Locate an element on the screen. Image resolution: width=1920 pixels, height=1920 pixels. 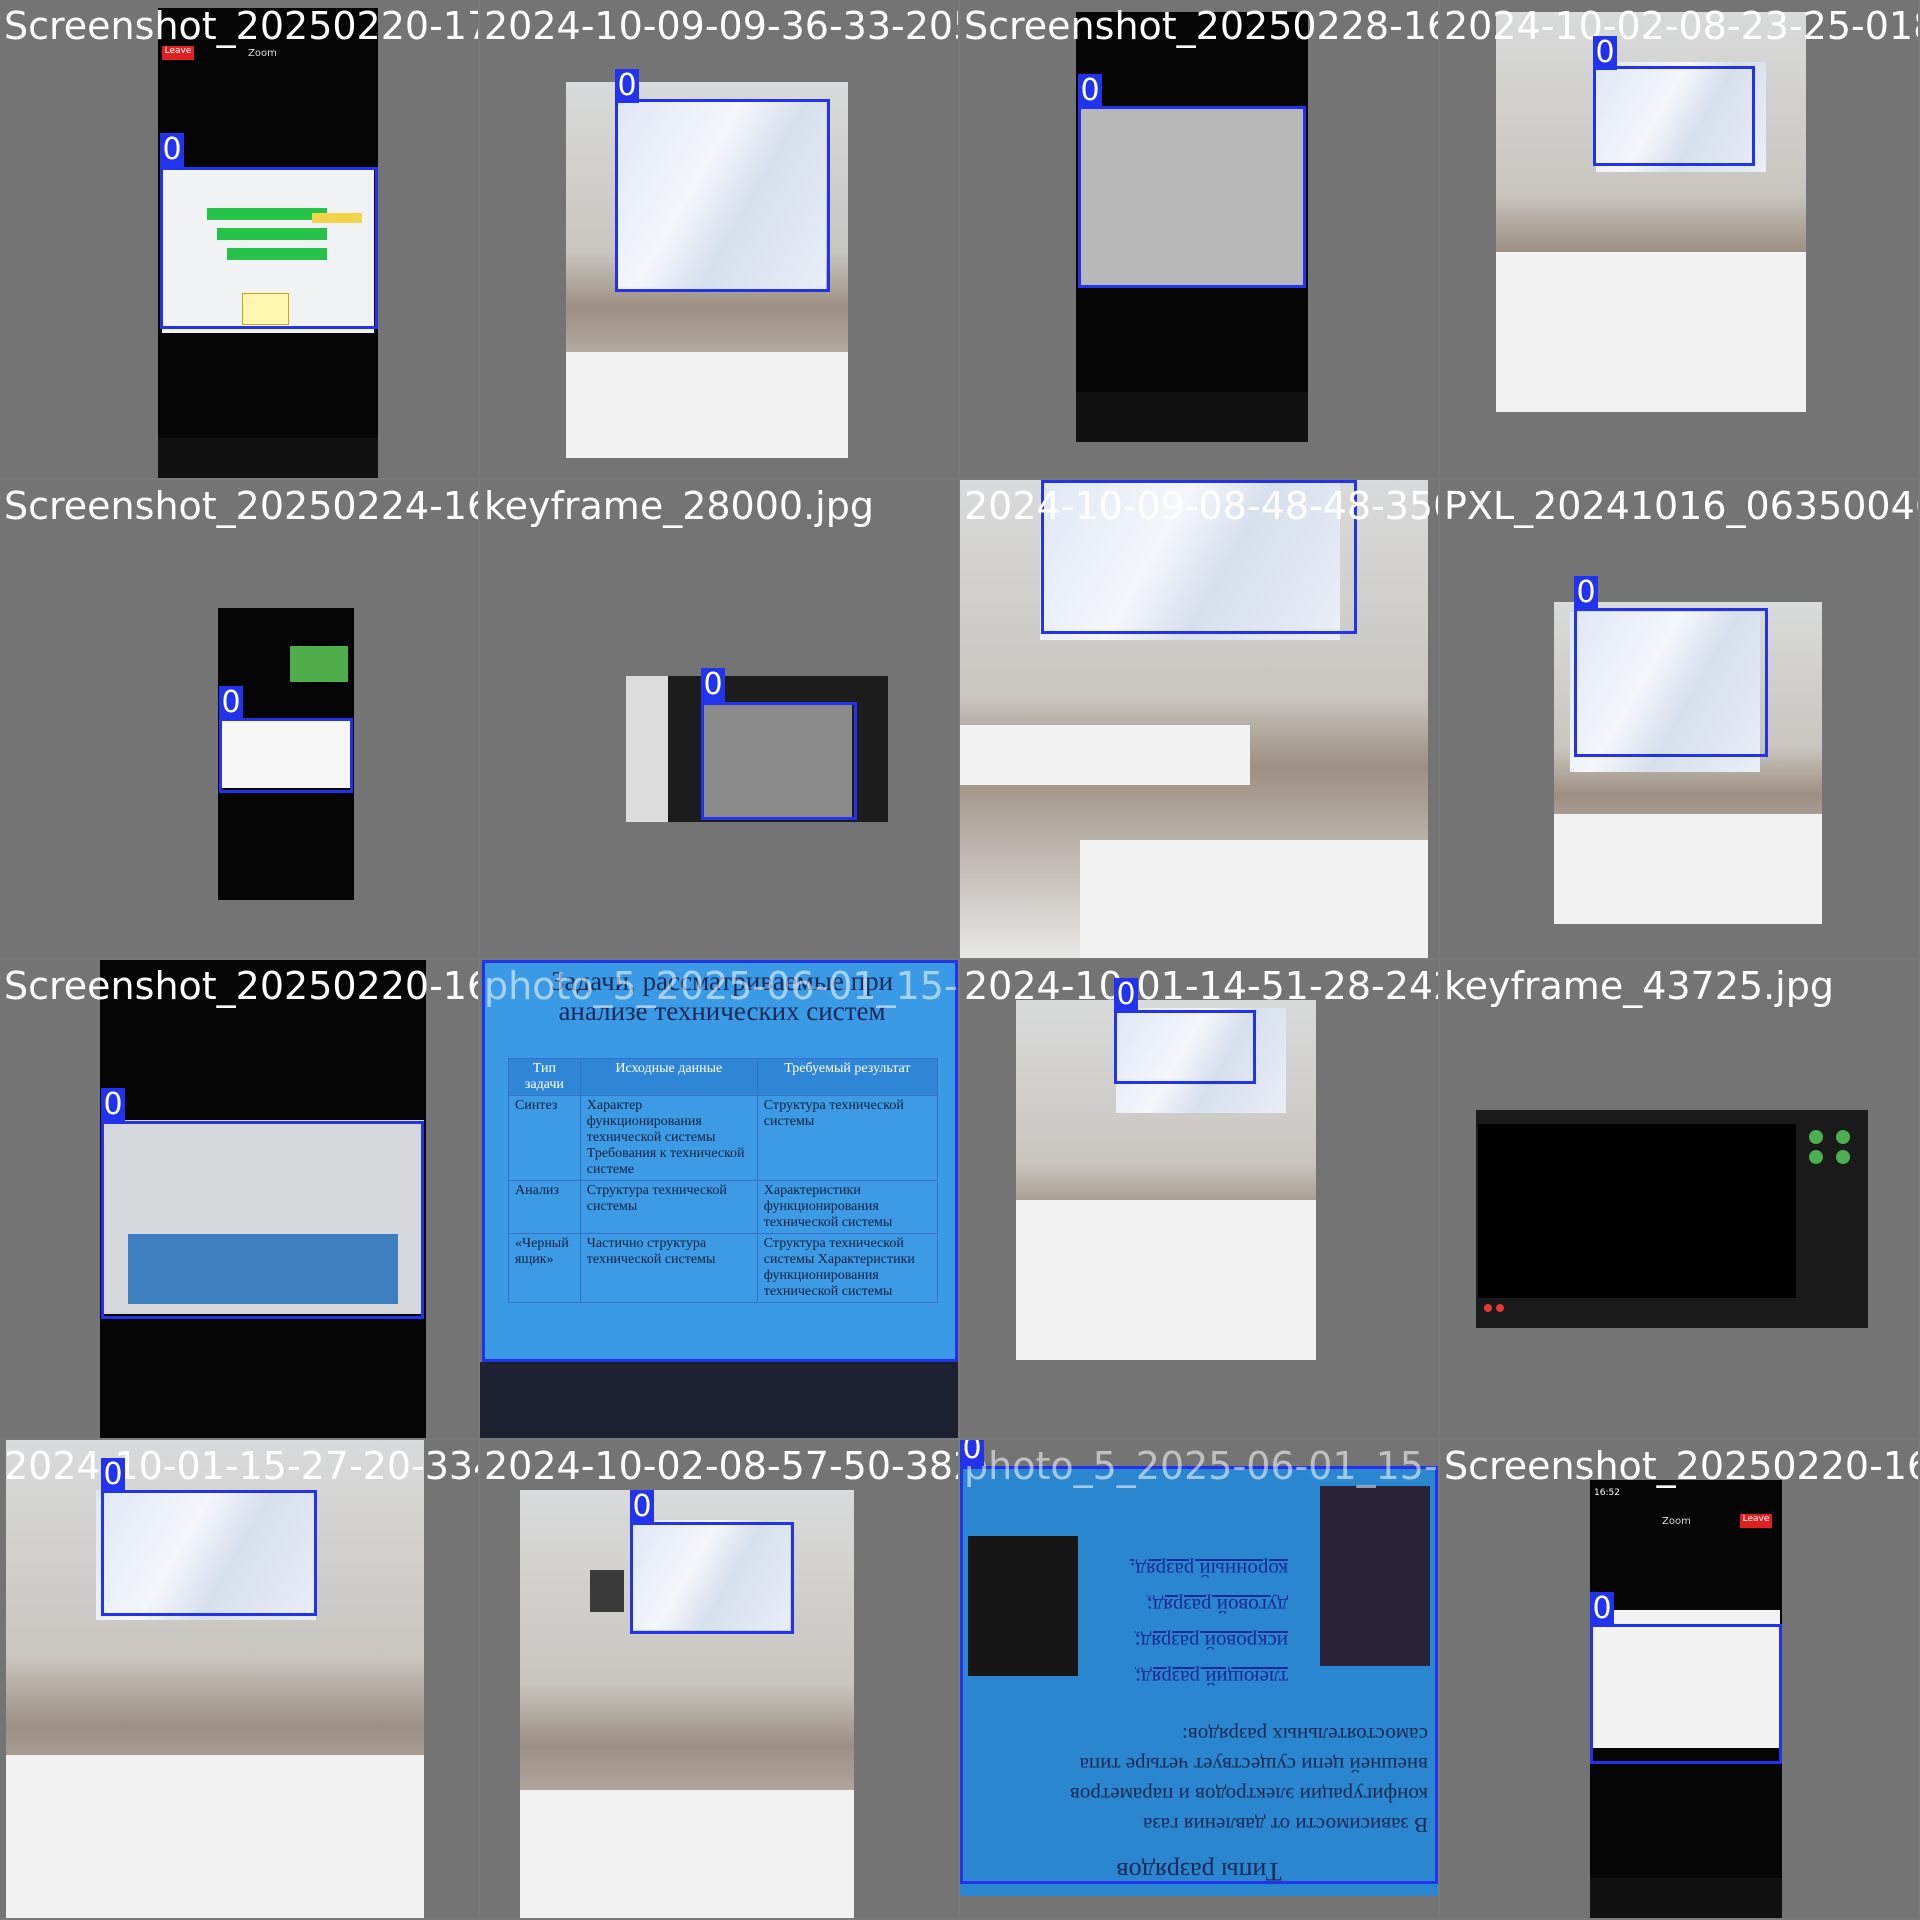
tile-13: 0 2024-10-01-15-27-20-334.jpg is located at coordinates (239, 1679).